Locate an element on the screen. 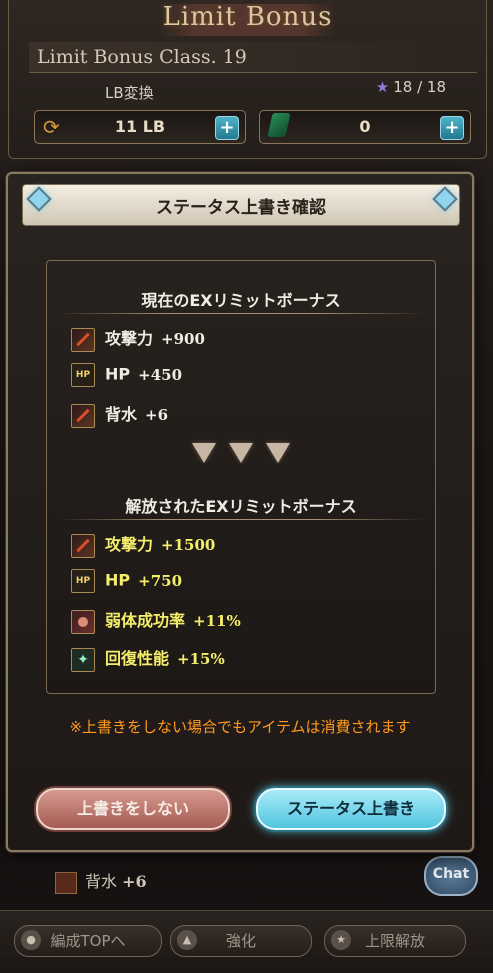 Image resolution: width=493 pixels, height=973 pixels. heal-icon: ✦ is located at coordinates (83, 659).